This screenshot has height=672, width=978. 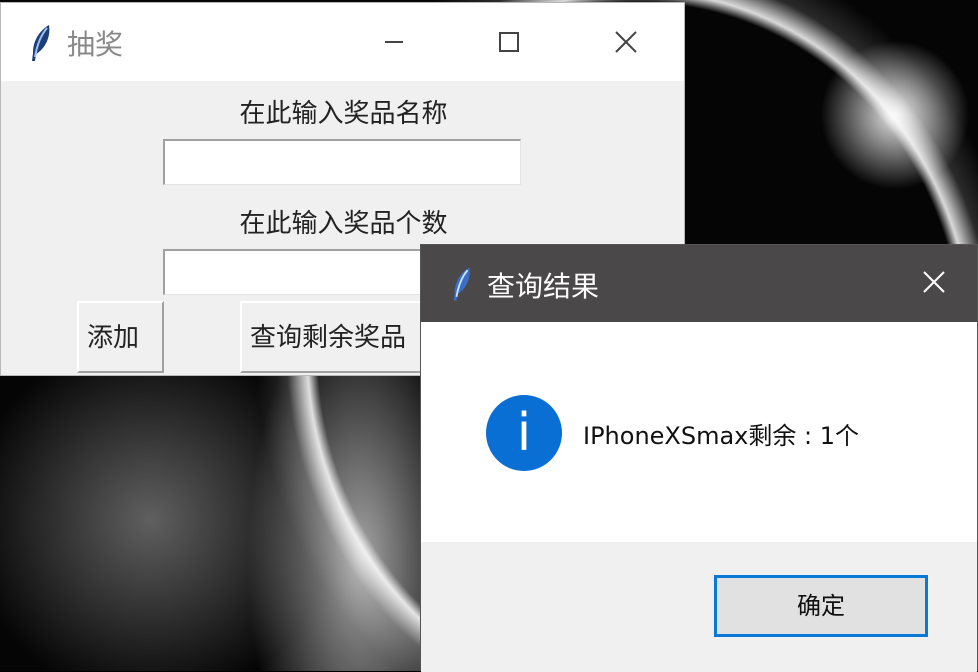 What do you see at coordinates (543, 286) in the screenshot?
I see `dialog-title: 查询结果` at bounding box center [543, 286].